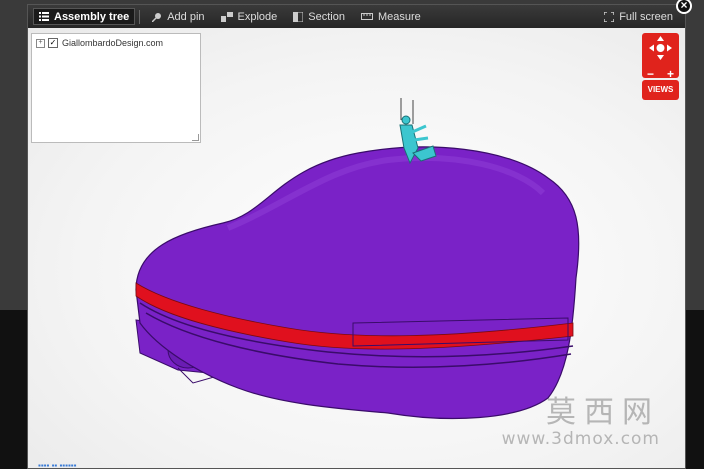  I want to click on full-screen-button: Full screen, so click(640, 16).